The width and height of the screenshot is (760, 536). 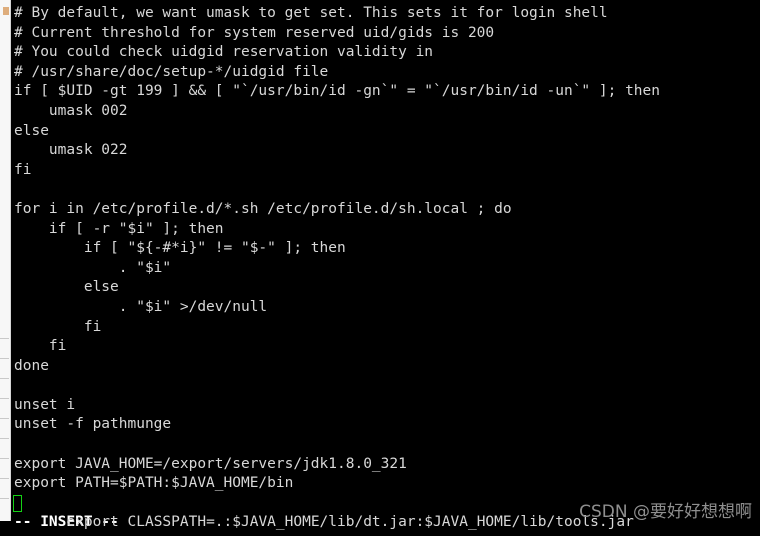 I want to click on terminal-line: if [ "${-#*i}" != "$-" ]; then, so click(x=180, y=248).